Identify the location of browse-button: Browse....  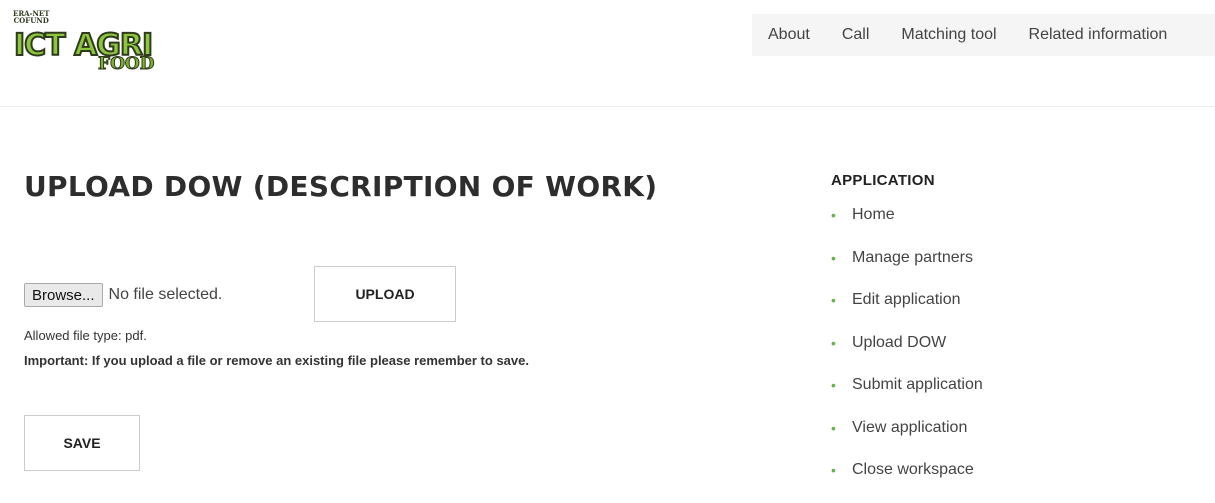
(63, 295).